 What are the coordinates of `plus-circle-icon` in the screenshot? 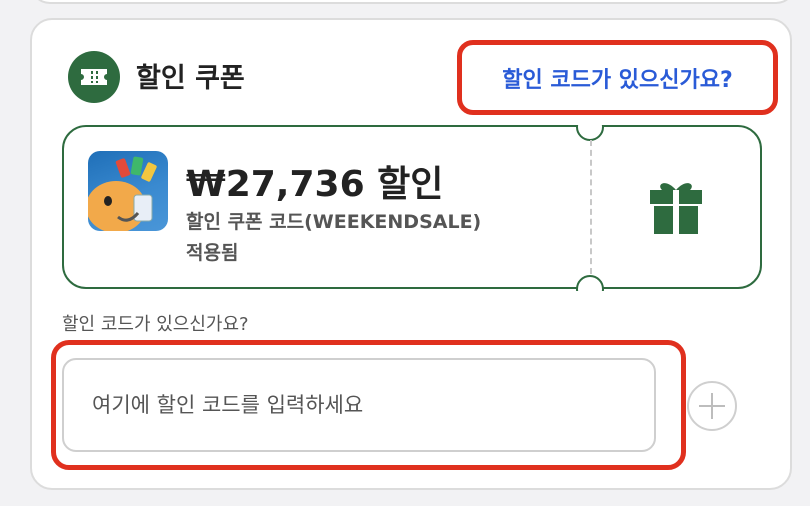 It's located at (712, 406).